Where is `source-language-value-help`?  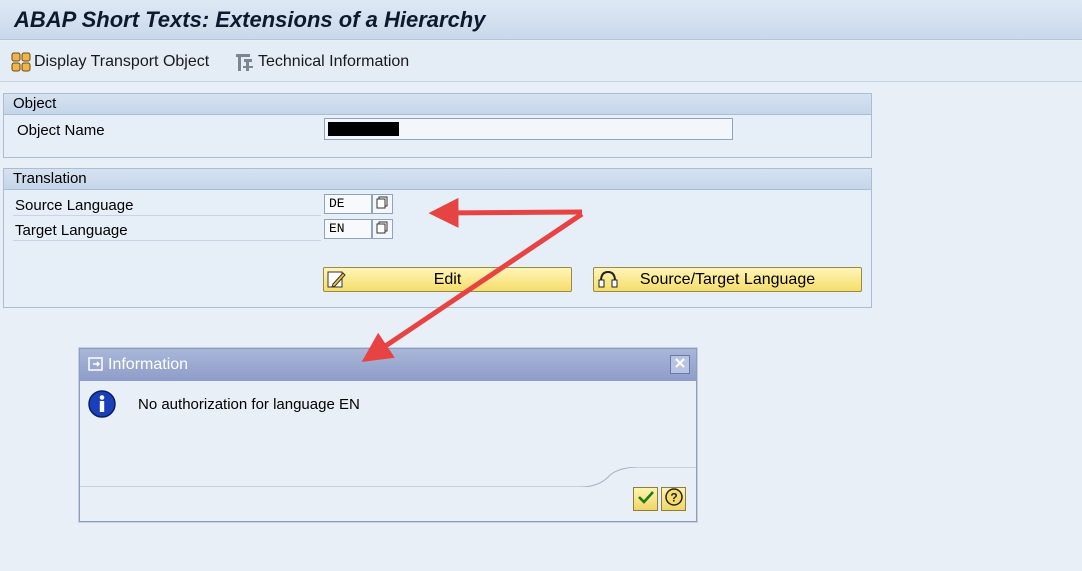
source-language-value-help is located at coordinates (382, 204).